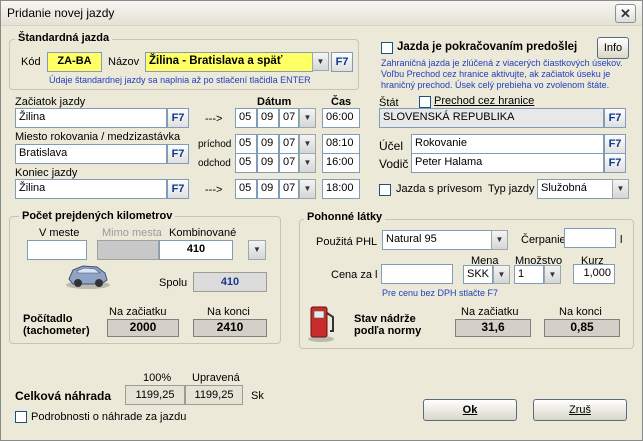  Describe the element at coordinates (157, 378) in the screenshot. I see `compensation-100-label: 100%` at that location.